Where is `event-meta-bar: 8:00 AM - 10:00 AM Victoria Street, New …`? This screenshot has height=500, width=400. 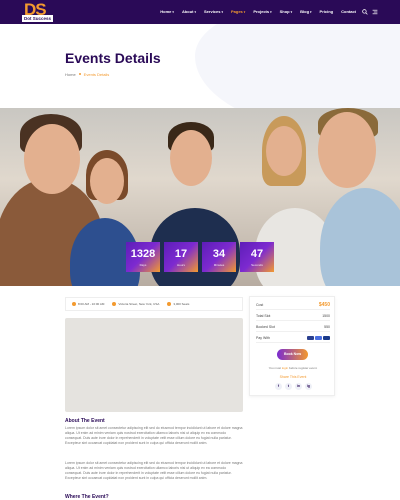 event-meta-bar: 8:00 AM - 10:00 AM Victoria Street, New … is located at coordinates (154, 304).